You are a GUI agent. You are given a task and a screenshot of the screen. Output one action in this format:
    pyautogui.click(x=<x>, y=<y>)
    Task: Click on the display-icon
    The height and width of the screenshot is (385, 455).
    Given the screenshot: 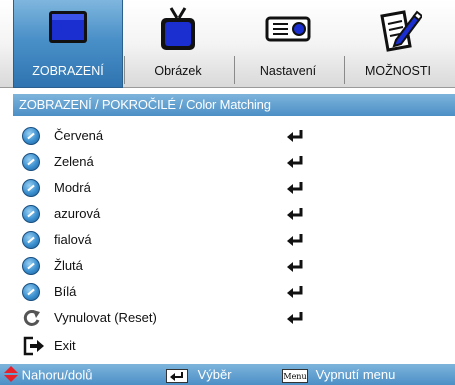 What is the action you would take?
    pyautogui.click(x=68, y=30)
    